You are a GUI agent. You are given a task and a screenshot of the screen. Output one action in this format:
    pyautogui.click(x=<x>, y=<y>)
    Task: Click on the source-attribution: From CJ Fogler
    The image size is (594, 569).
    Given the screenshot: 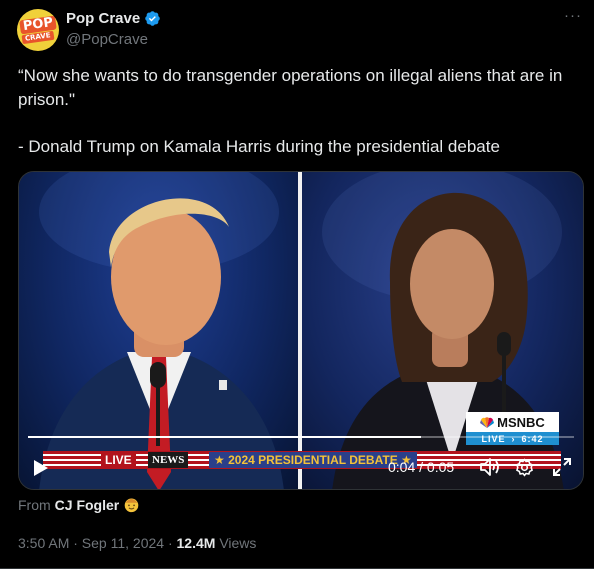 What is the action you would take?
    pyautogui.click(x=79, y=504)
    